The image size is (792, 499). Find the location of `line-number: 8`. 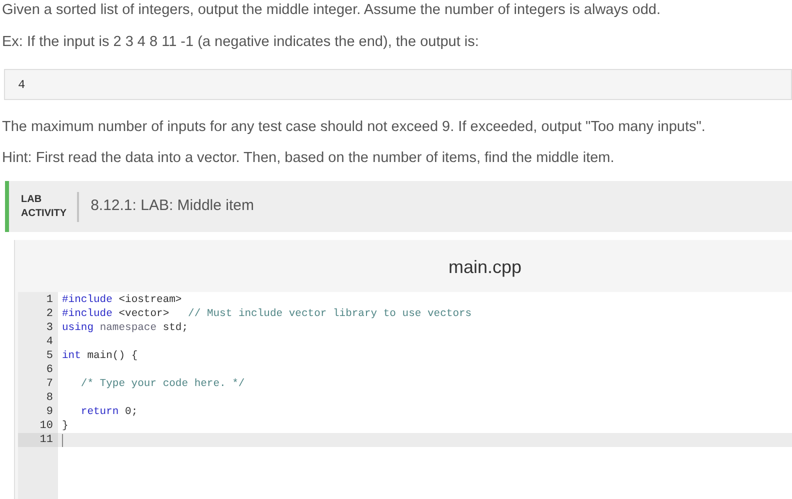

line-number: 8 is located at coordinates (49, 398).